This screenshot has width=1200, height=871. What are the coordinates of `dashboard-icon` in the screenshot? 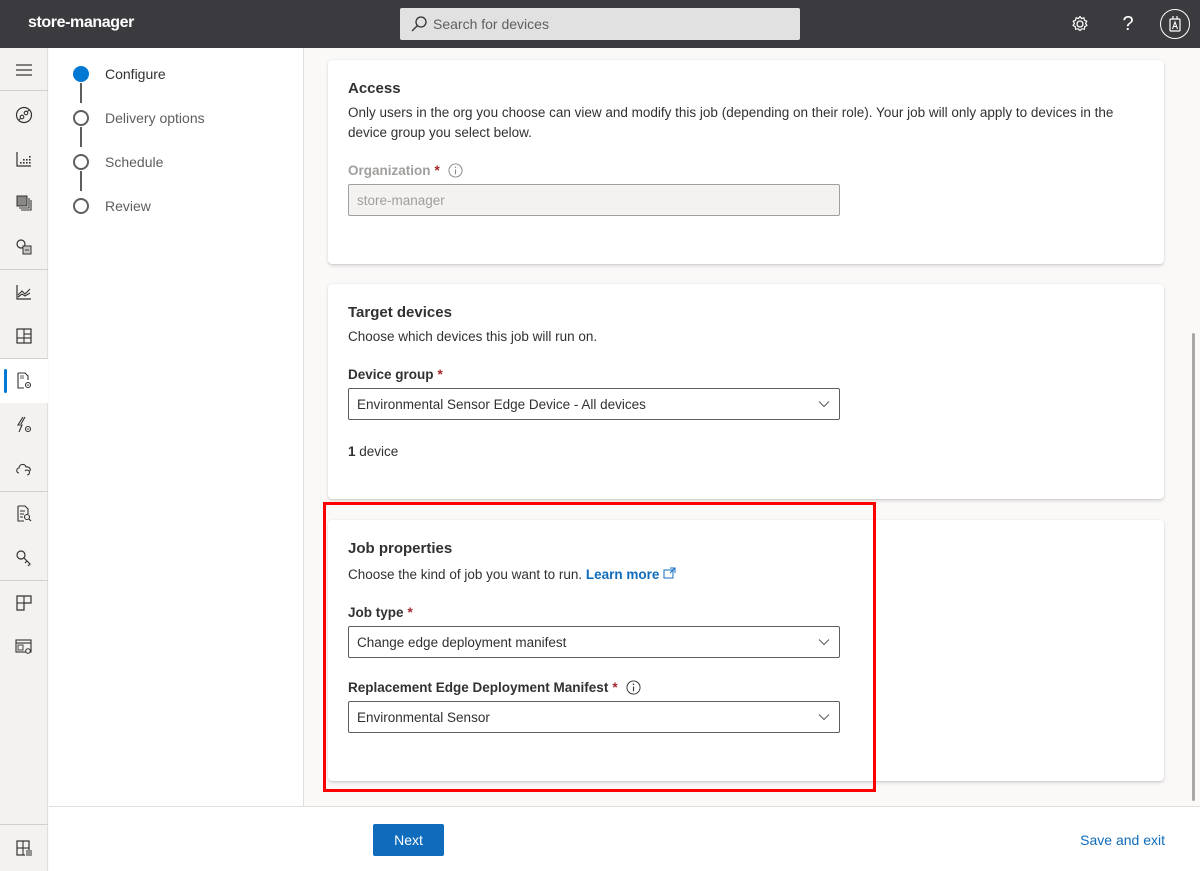 It's located at (24, 115).